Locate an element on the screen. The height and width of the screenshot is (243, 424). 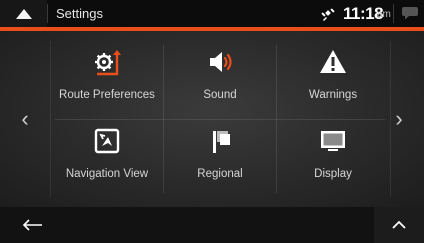
chevron-left-icon: ‹ is located at coordinates (25, 118).